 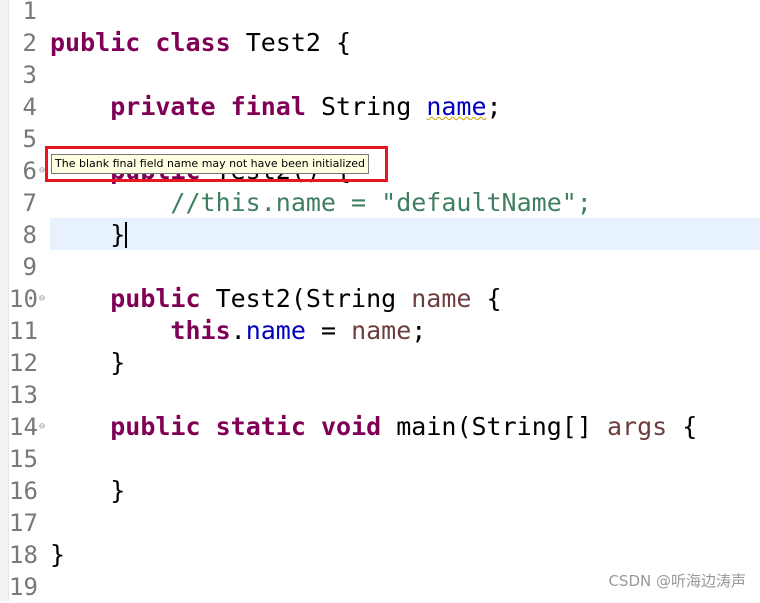 I want to click on code-line: public static void main(String[] args {, so click(x=373, y=427).